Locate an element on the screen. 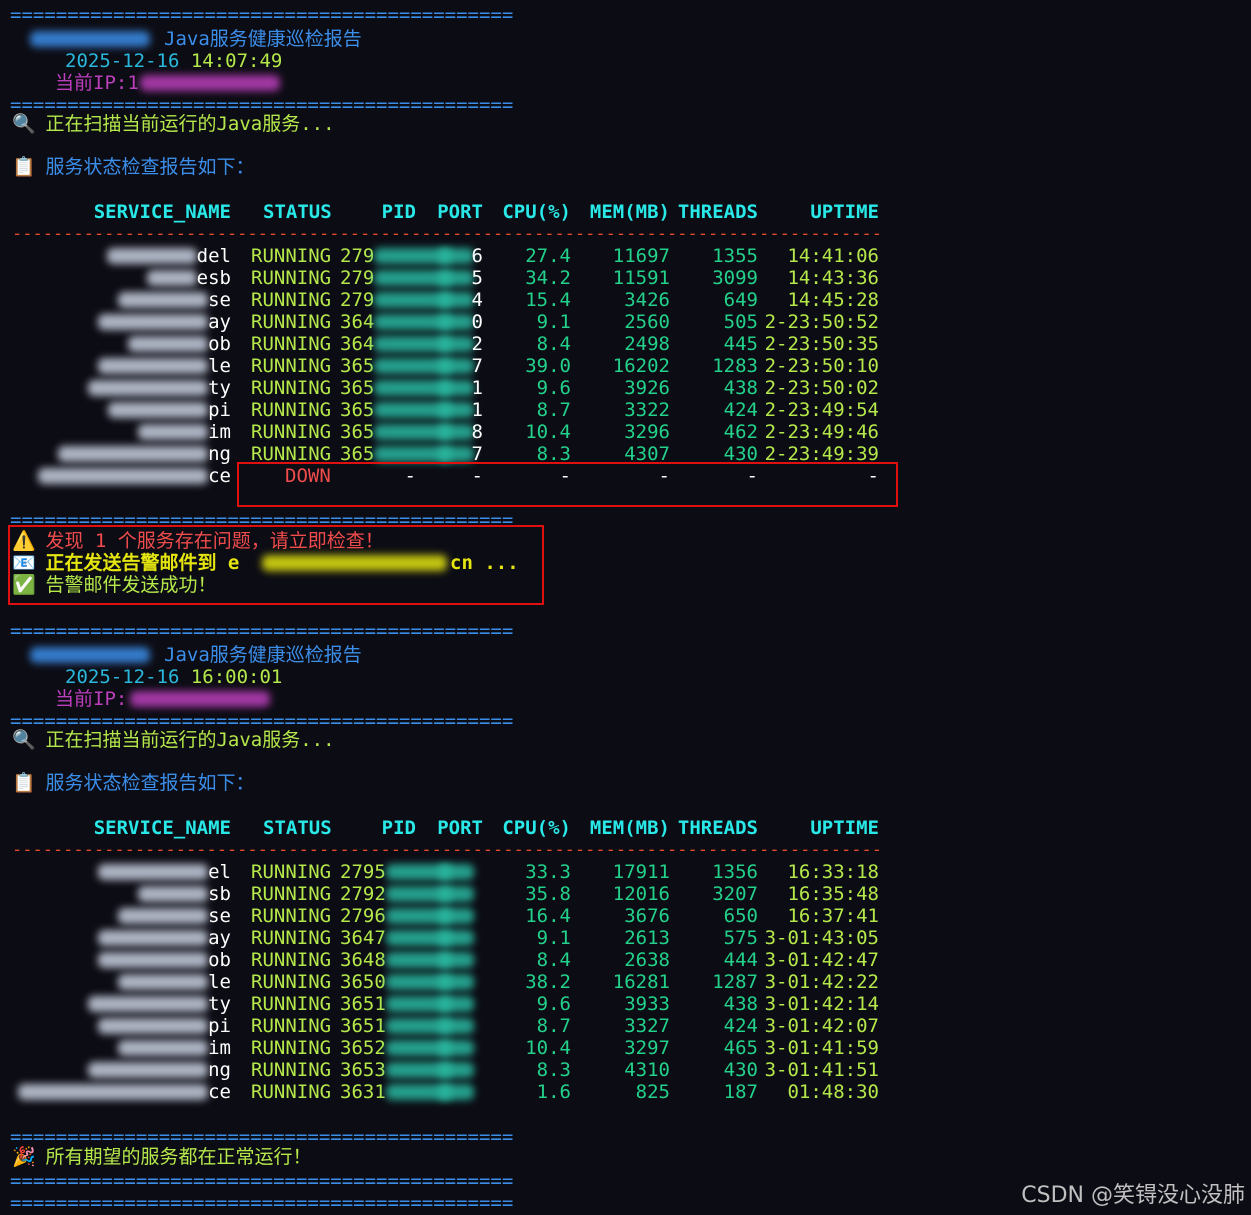  redacted-hostname is located at coordinates (90, 39).